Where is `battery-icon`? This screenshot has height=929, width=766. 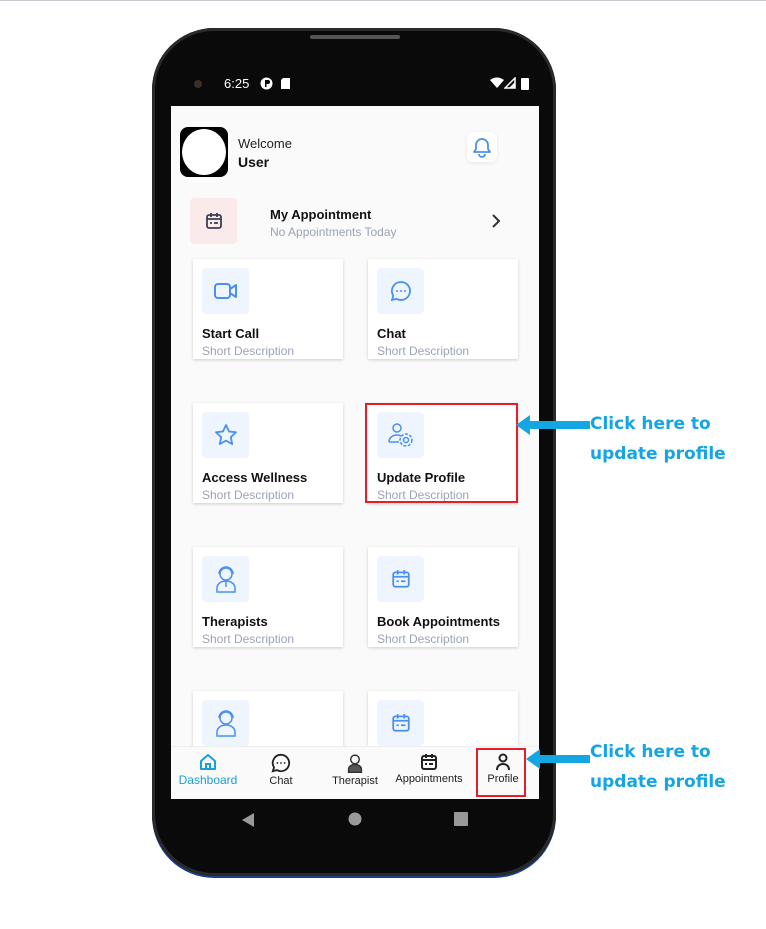 battery-icon is located at coordinates (525, 84).